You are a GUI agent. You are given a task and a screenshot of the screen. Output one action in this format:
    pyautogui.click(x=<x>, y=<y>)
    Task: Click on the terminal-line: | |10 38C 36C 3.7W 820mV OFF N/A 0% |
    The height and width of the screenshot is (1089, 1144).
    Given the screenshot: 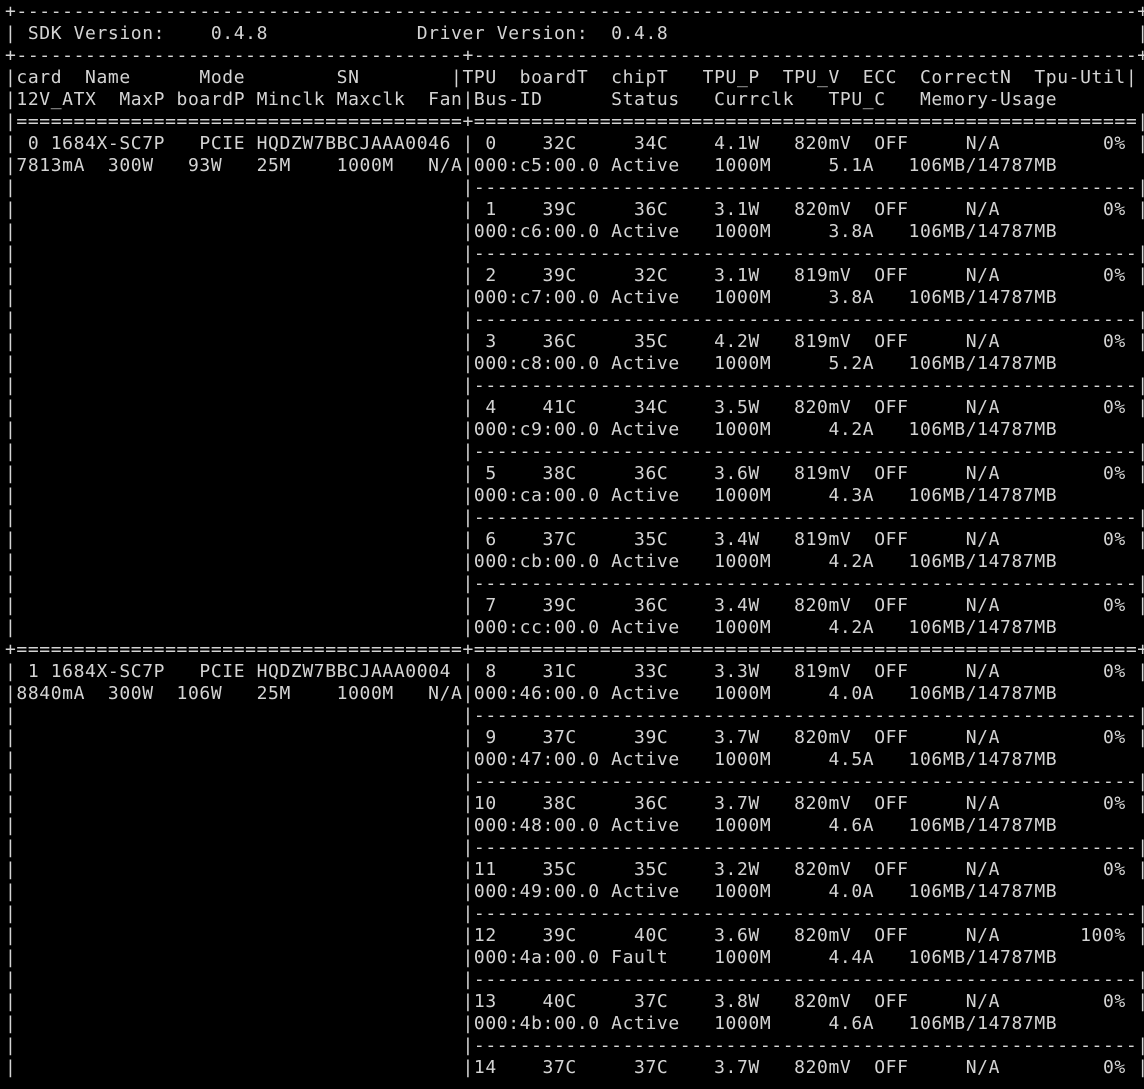 What is the action you would take?
    pyautogui.click(x=574, y=803)
    